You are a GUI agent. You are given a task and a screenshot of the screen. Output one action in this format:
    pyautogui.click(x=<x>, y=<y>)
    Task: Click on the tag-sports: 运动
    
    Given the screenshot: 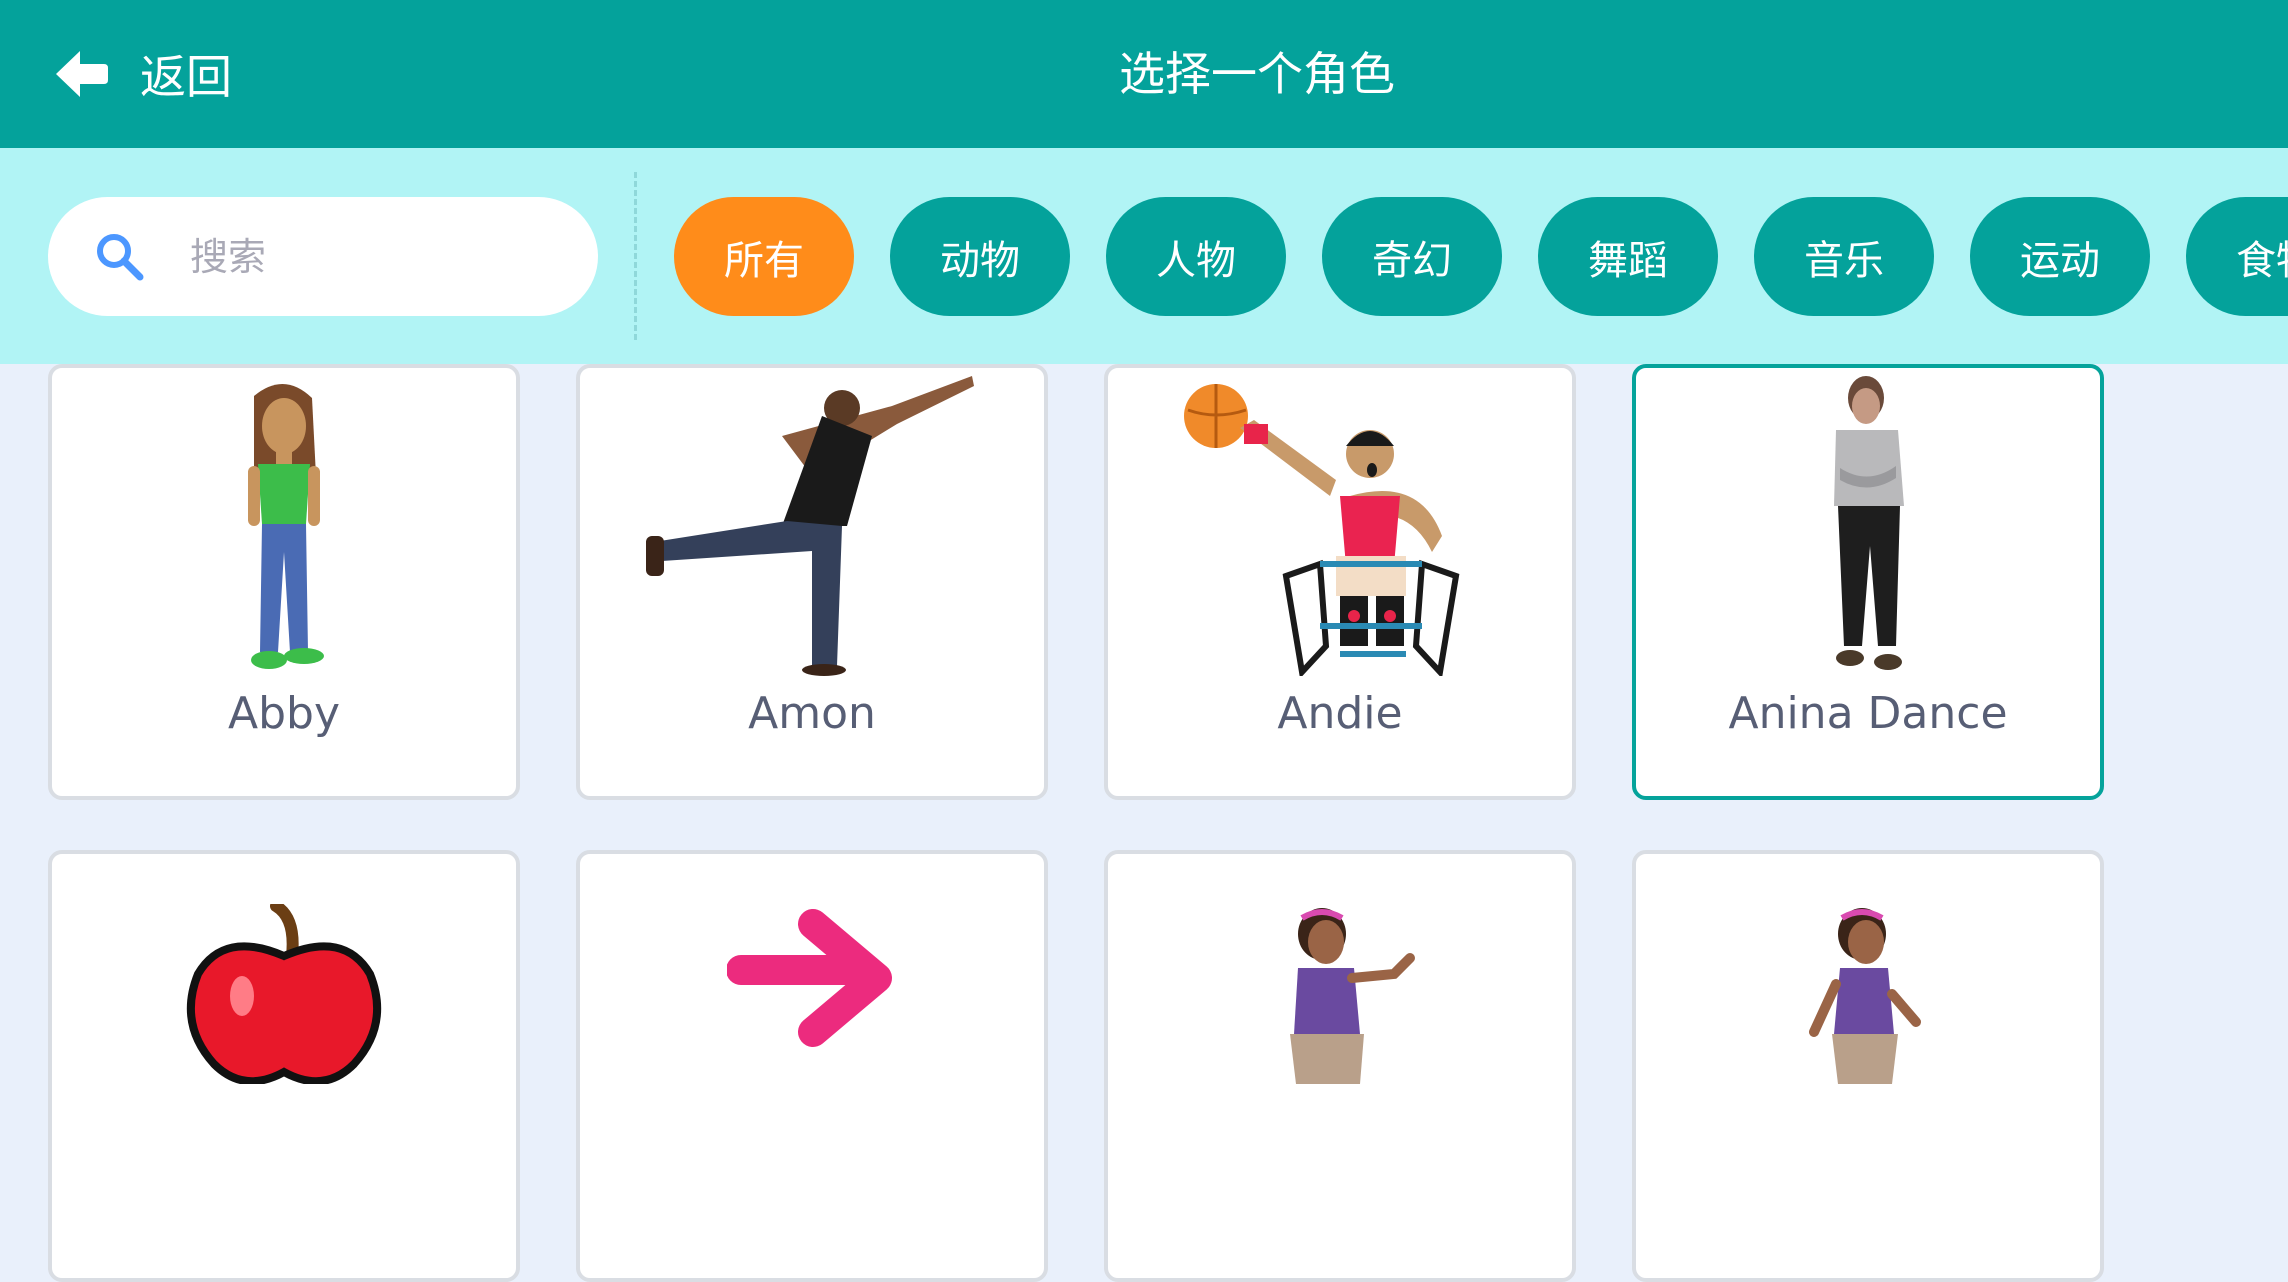 What is the action you would take?
    pyautogui.click(x=2060, y=256)
    